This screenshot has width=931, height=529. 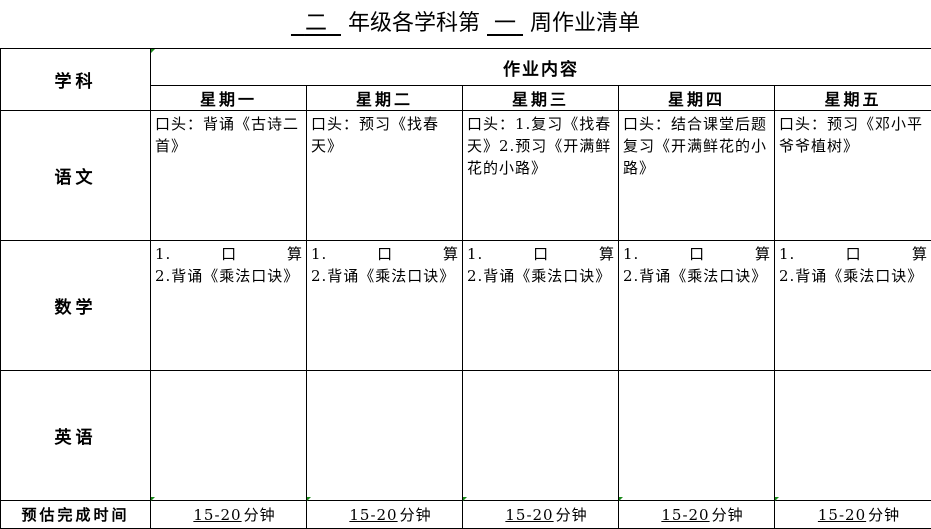 What do you see at coordinates (229, 515) in the screenshot?
I see `time-monday: 15-20分钟` at bounding box center [229, 515].